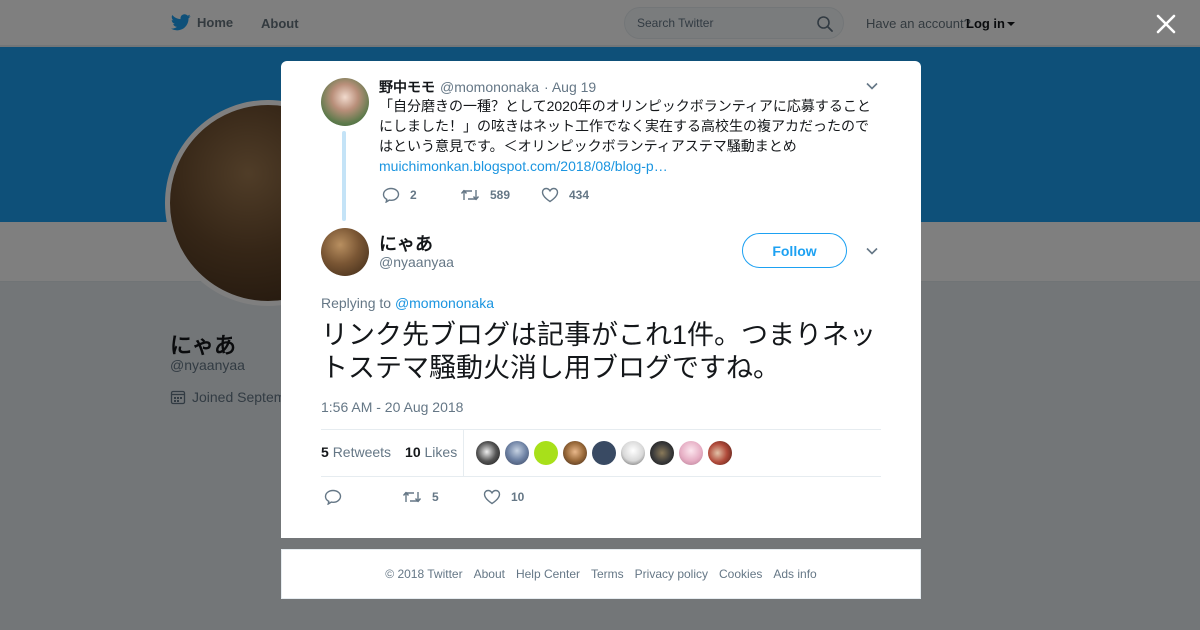 This screenshot has width=1200, height=630. Describe the element at coordinates (362, 452) in the screenshot. I see `retweets-stat-label: Retweets` at that location.